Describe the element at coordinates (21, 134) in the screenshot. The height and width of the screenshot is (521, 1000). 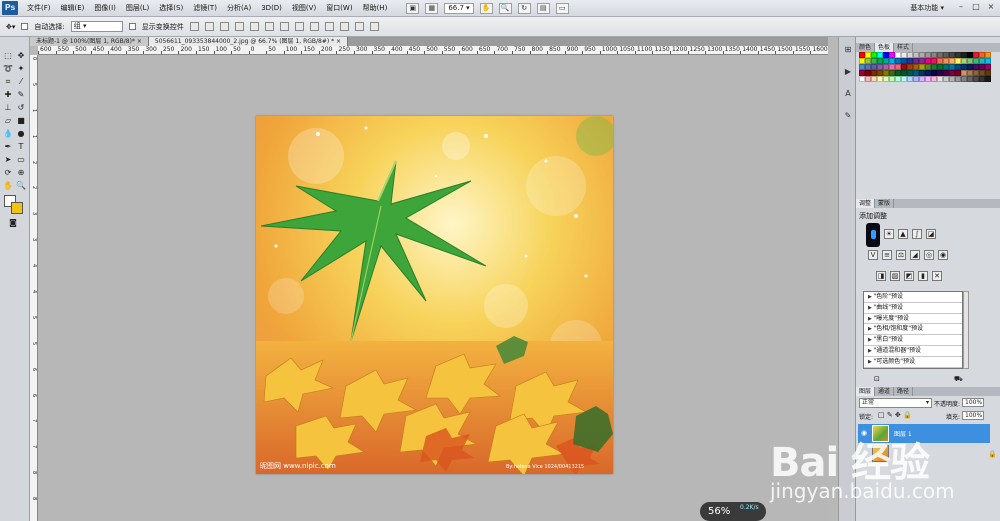
I see `dodge-tool-icon: ●` at that location.